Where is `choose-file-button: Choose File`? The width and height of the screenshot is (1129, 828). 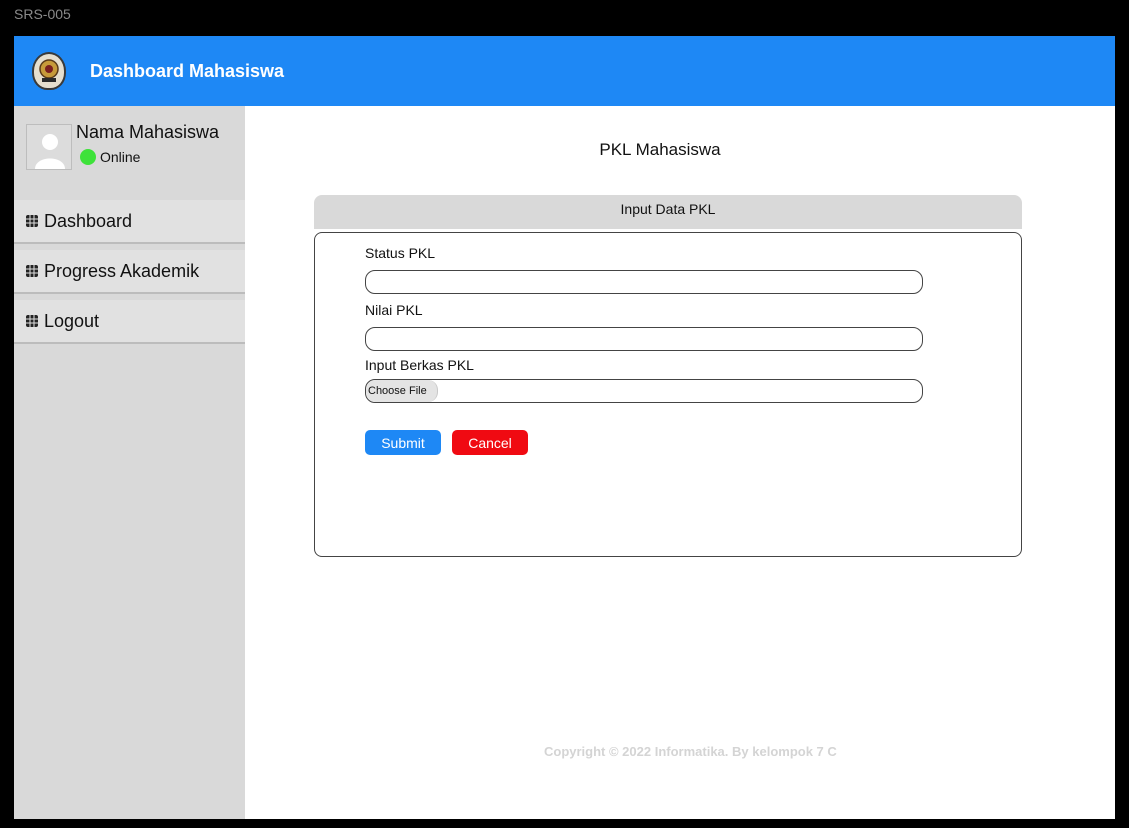 choose-file-button: Choose File is located at coordinates (402, 391).